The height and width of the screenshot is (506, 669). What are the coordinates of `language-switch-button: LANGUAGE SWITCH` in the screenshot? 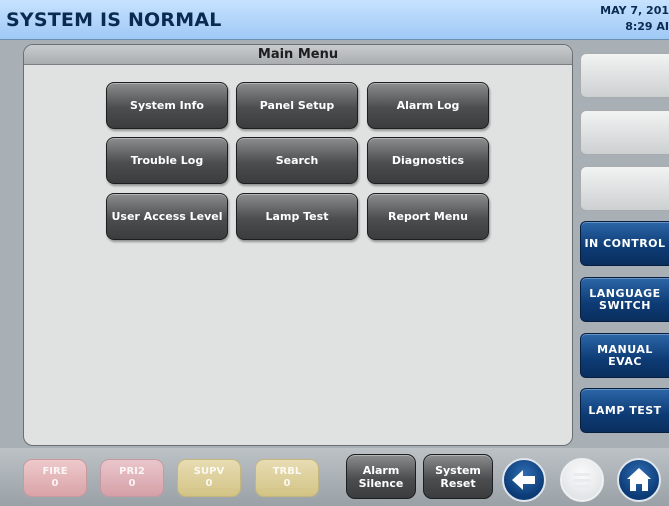 It's located at (624, 299).